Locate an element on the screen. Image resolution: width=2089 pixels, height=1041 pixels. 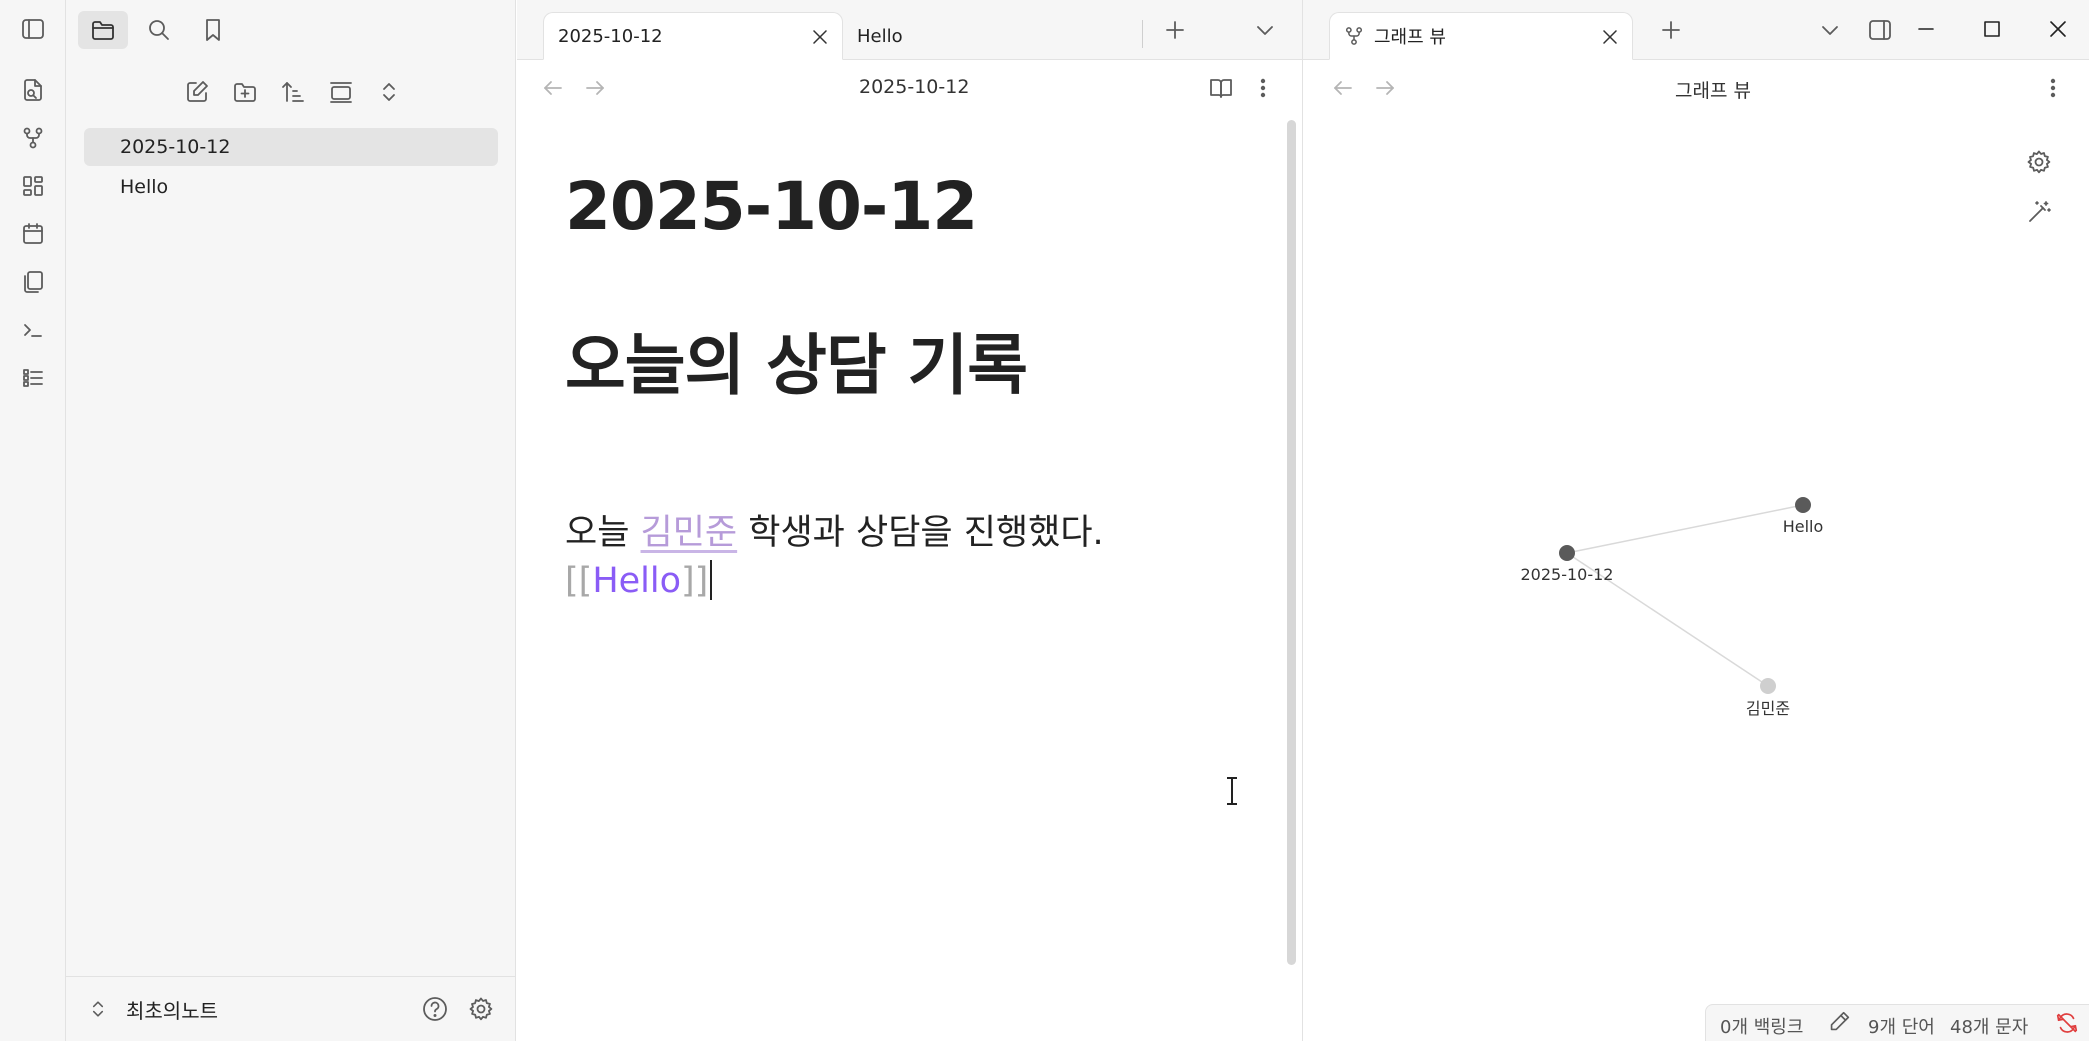
sort-ascending-icon is located at coordinates (293, 92).